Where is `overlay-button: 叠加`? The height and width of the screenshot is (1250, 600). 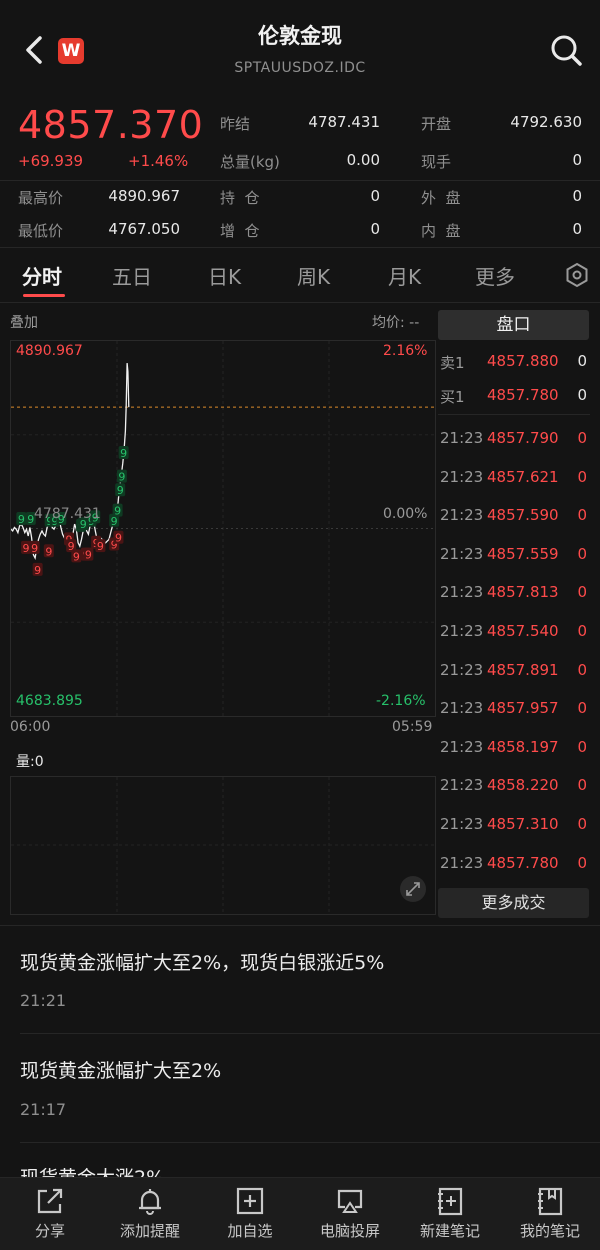 overlay-button: 叠加 is located at coordinates (24, 322).